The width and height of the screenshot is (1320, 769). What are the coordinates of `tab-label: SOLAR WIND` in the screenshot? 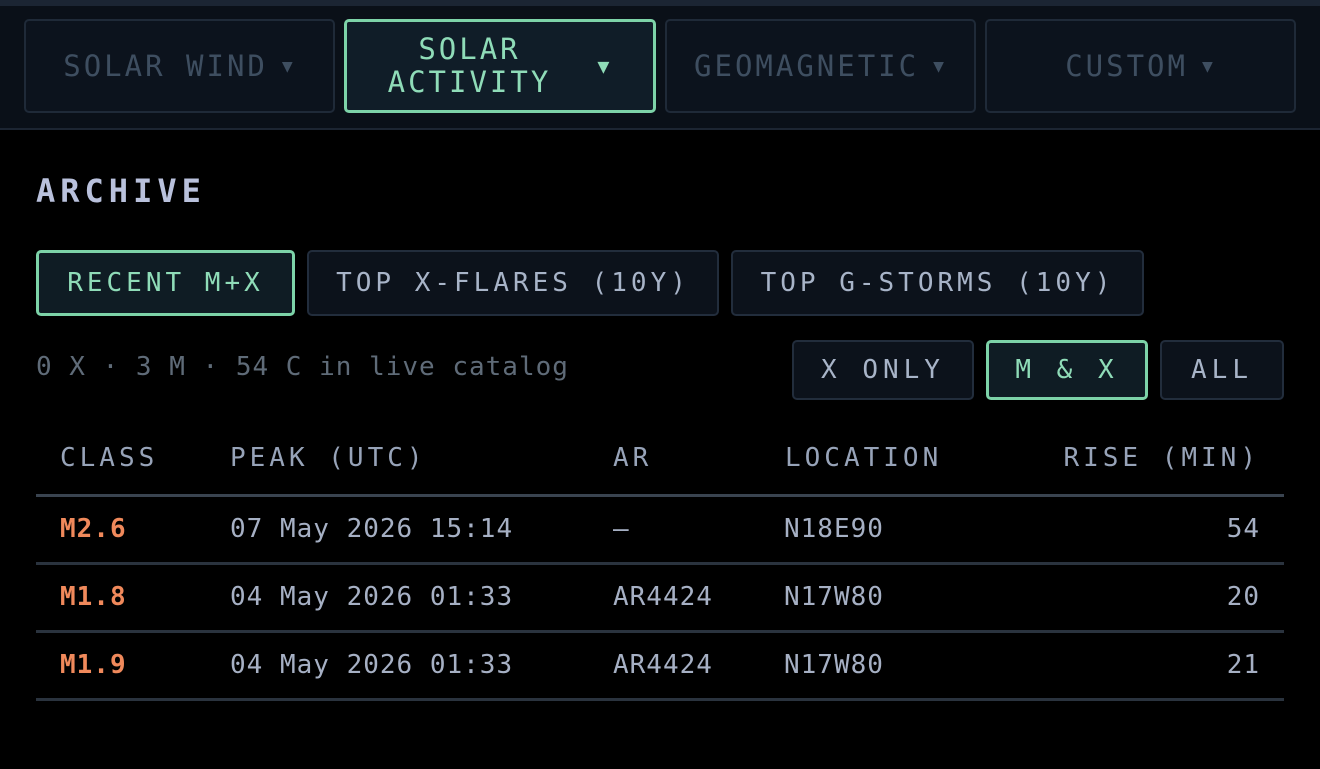 It's located at (165, 65).